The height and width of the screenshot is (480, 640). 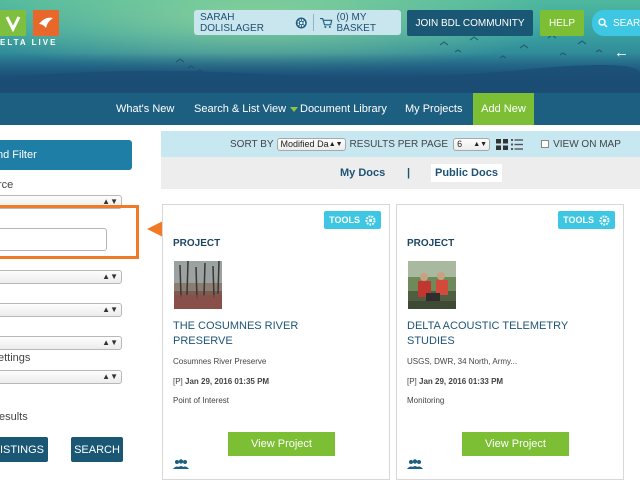 What do you see at coordinates (53, 239) in the screenshot?
I see `keyword-input` at bounding box center [53, 239].